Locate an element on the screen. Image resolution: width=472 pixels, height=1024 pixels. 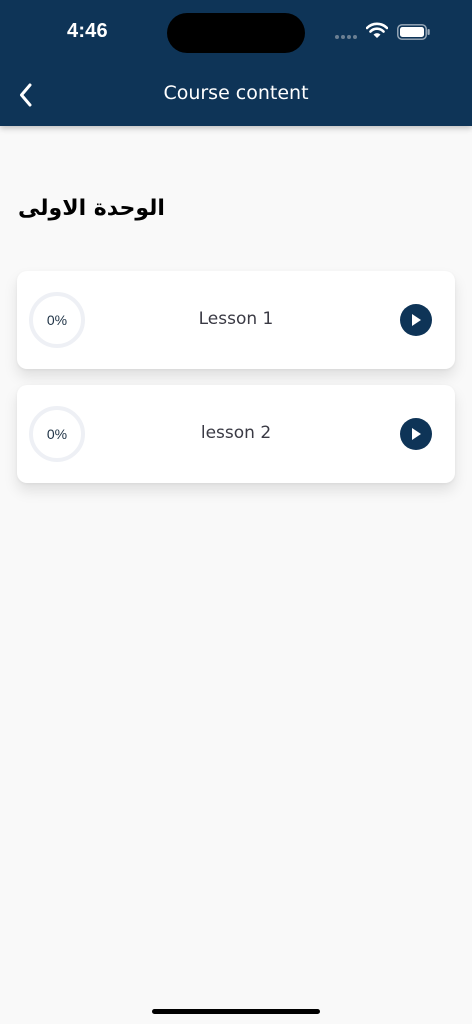
app-header: 4:46 Course content is located at coordinates (236, 63).